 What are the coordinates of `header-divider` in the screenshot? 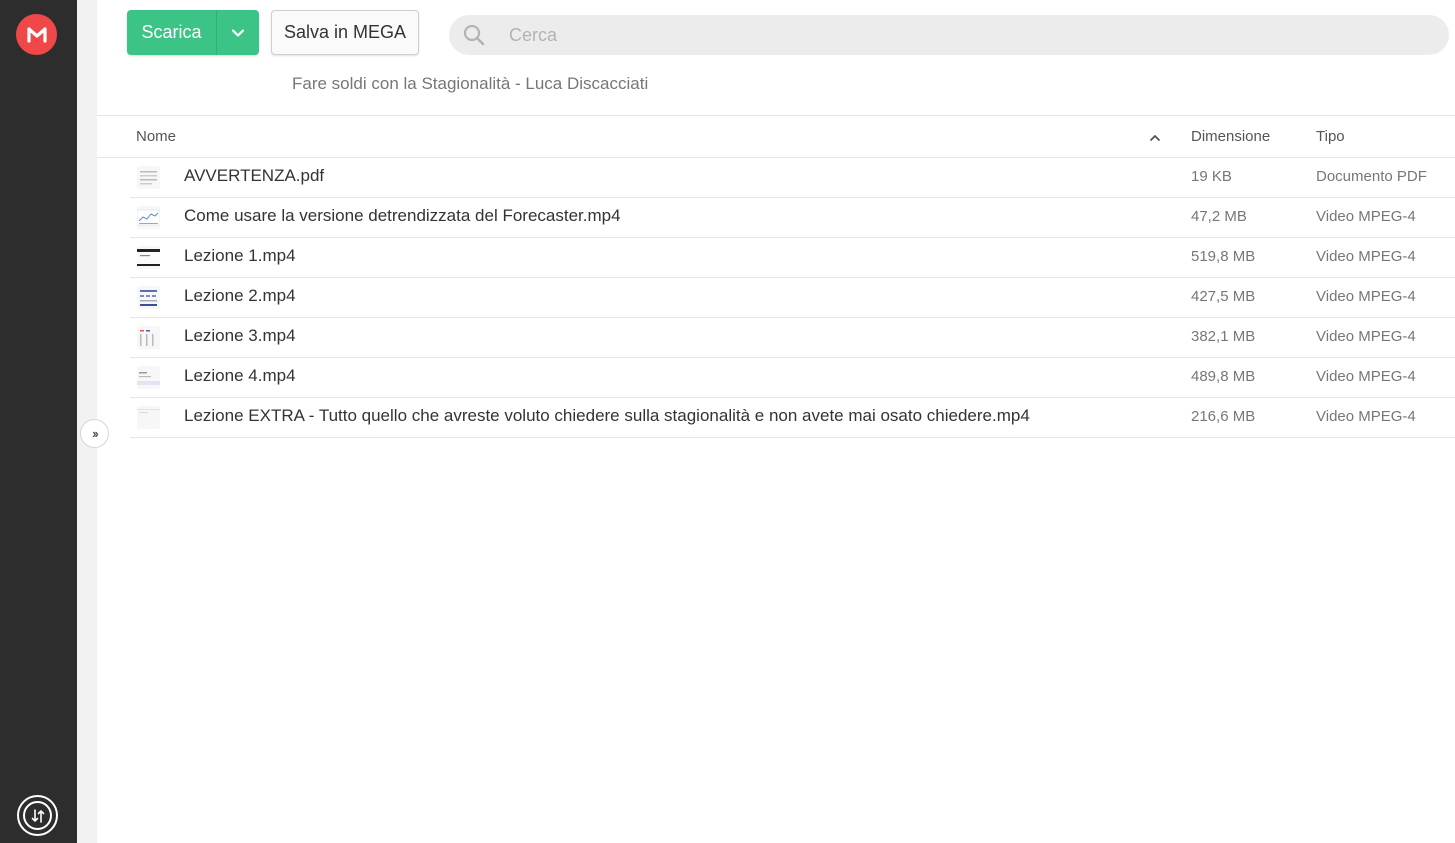 It's located at (776, 115).